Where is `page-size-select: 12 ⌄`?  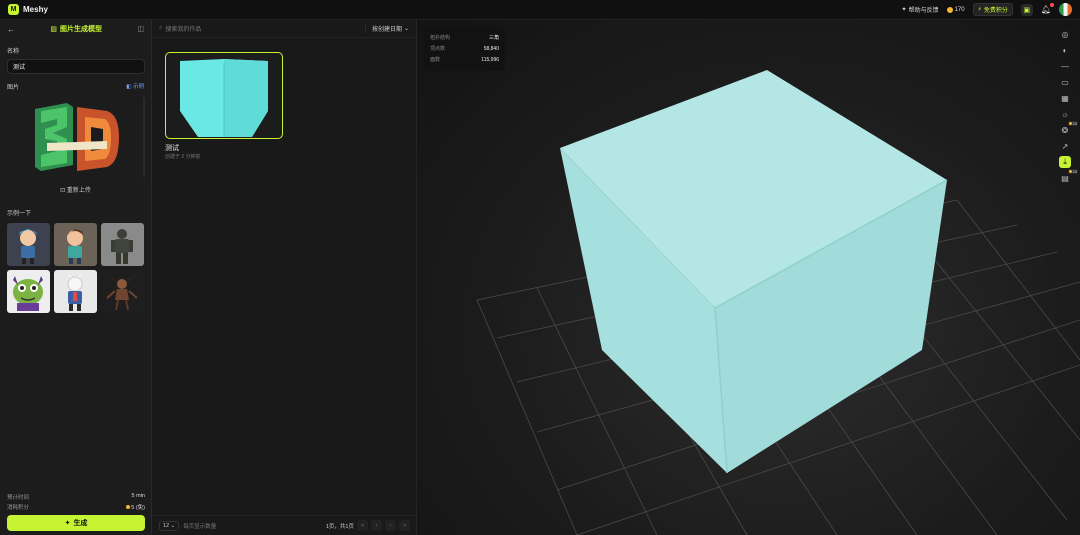 page-size-select: 12 ⌄ is located at coordinates (169, 525).